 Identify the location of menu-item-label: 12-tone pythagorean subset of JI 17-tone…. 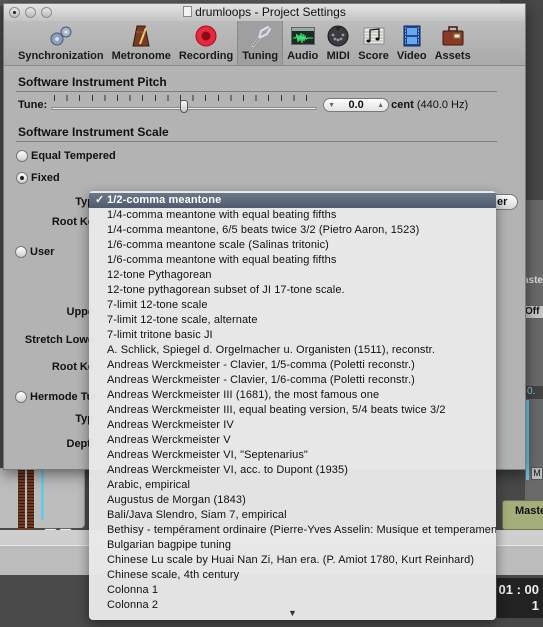
(226, 290).